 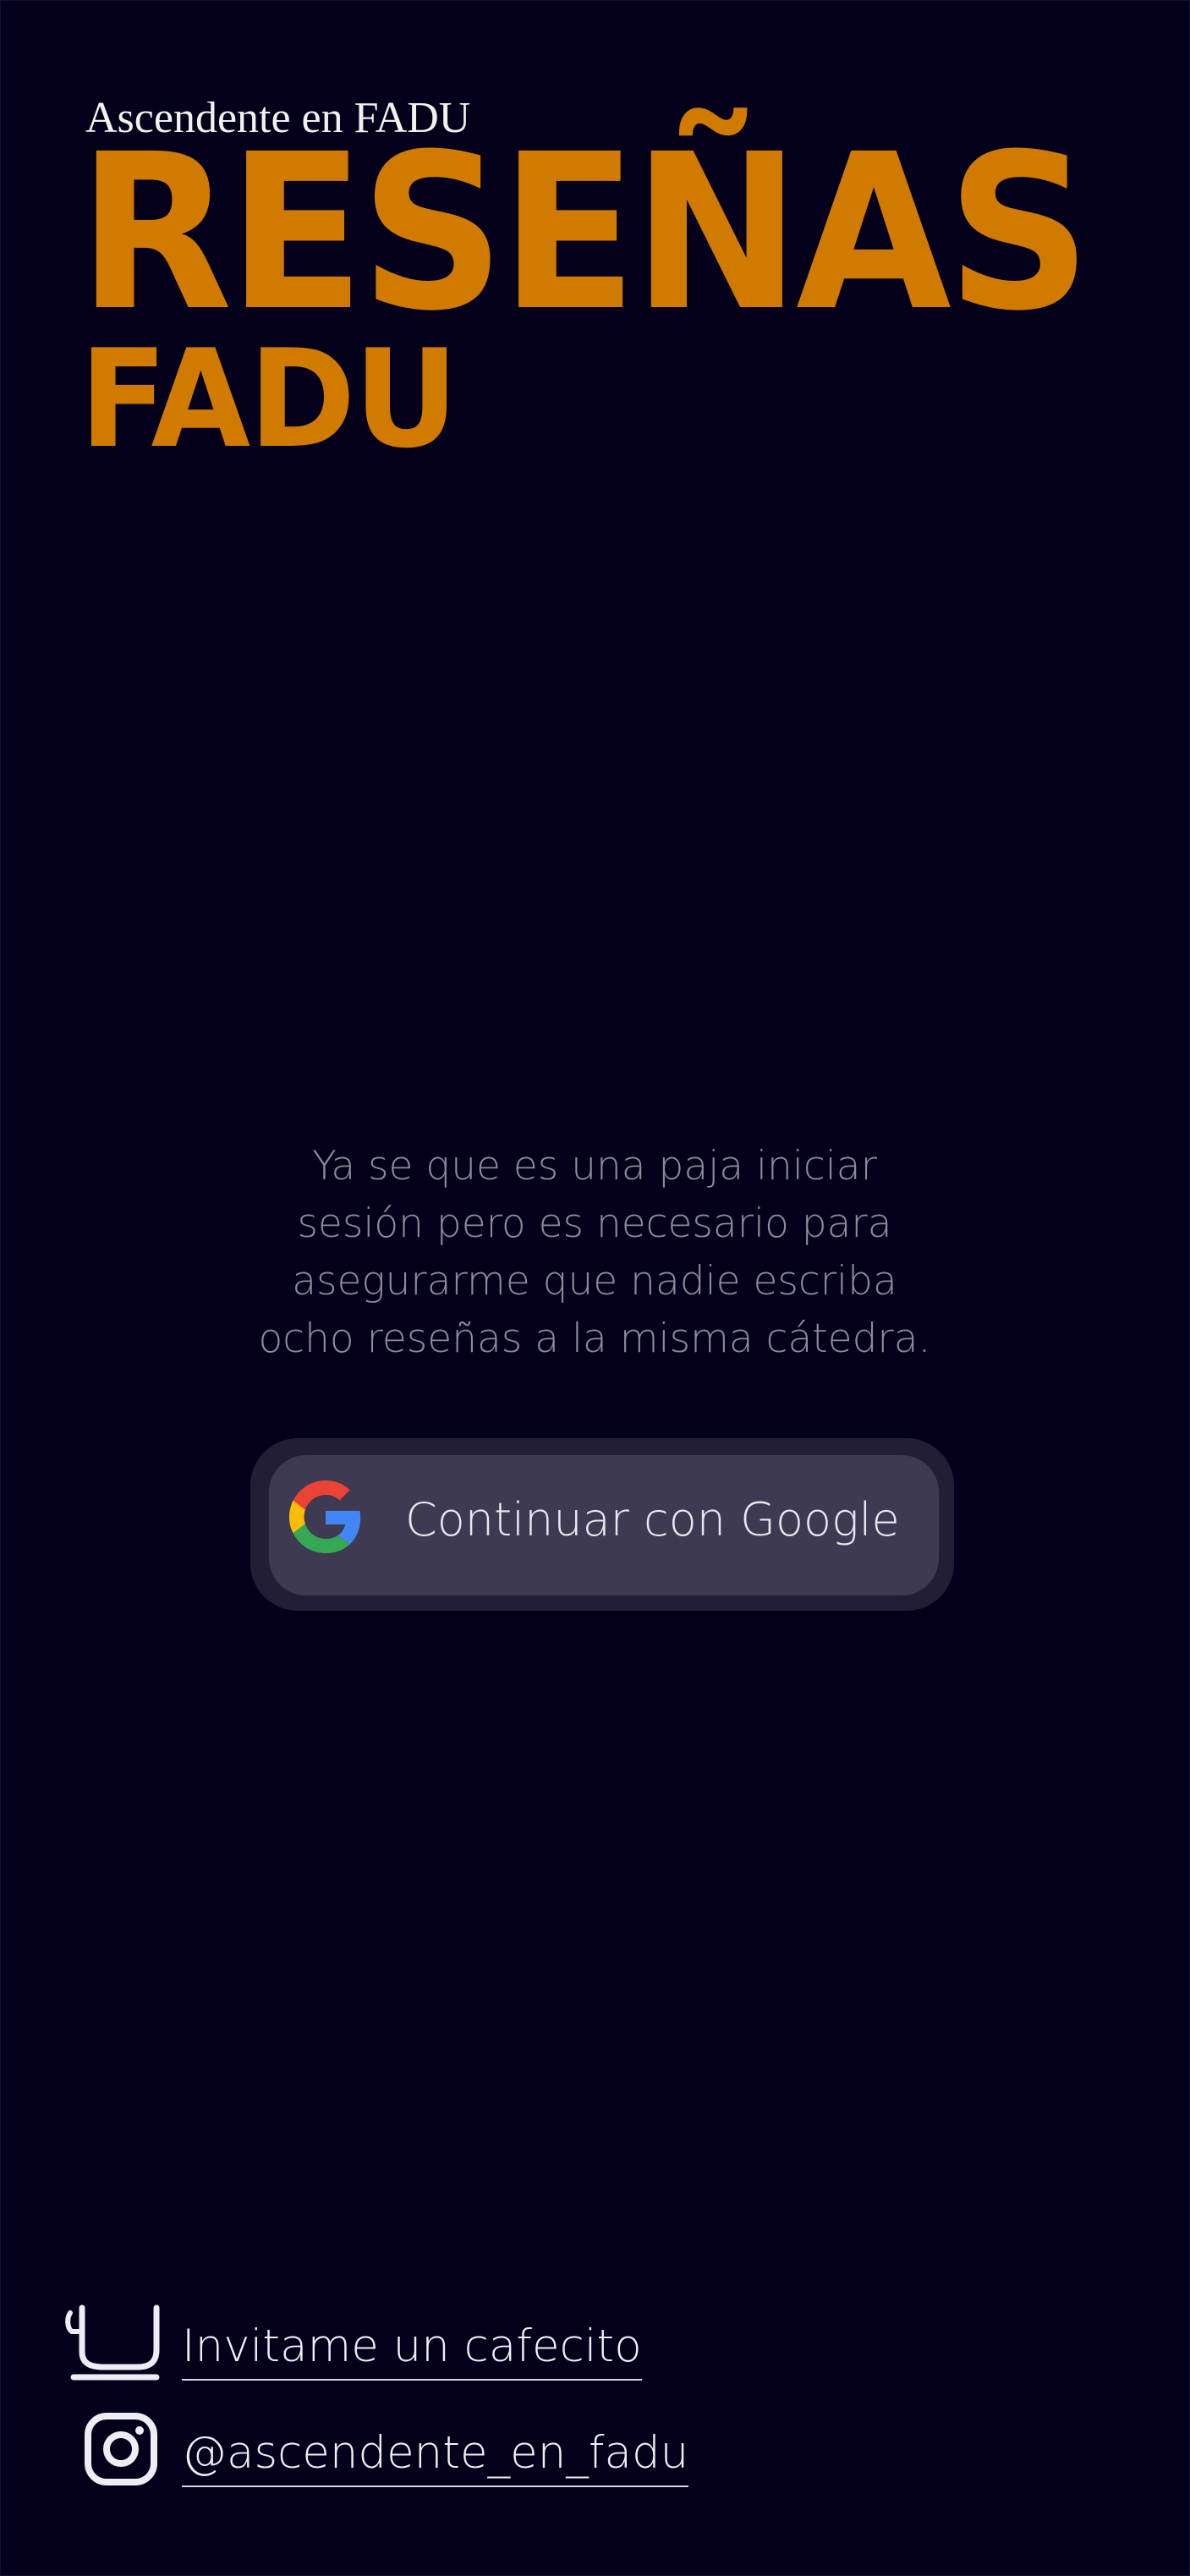 I want to click on instagram-link-label: @ascendente_en_fadu, so click(x=435, y=2457).